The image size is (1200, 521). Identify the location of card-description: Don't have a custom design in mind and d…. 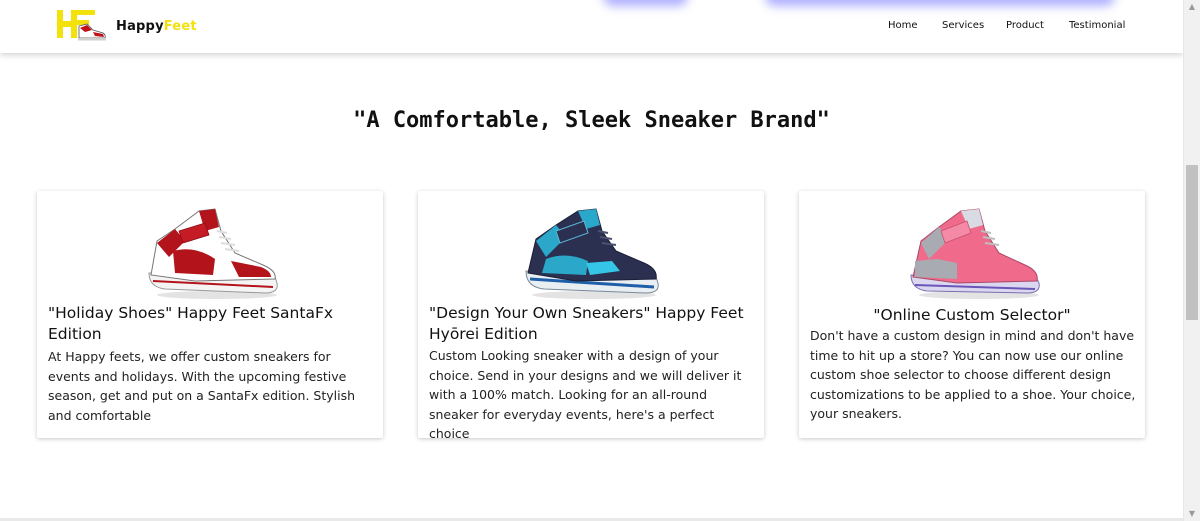
(973, 375).